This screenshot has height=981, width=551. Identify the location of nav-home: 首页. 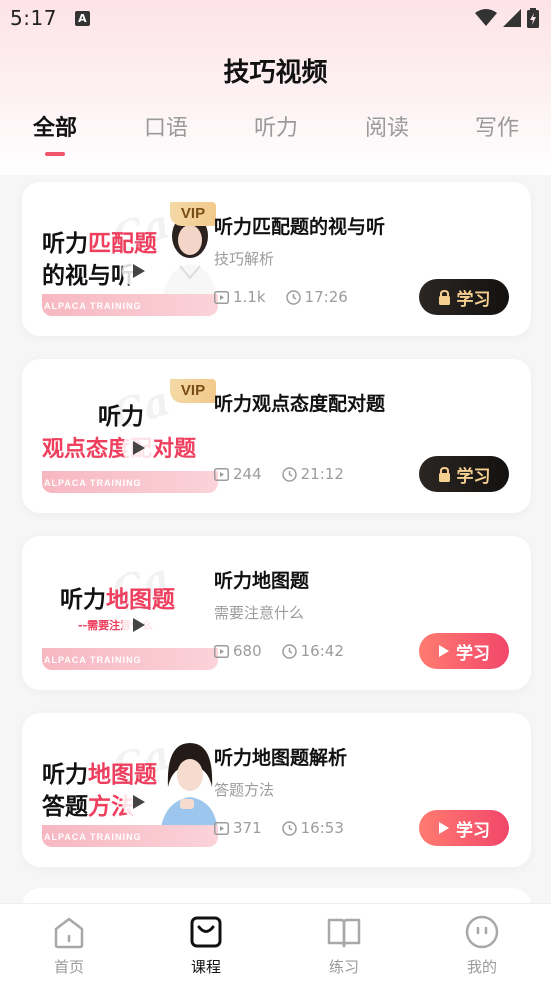
(69, 945).